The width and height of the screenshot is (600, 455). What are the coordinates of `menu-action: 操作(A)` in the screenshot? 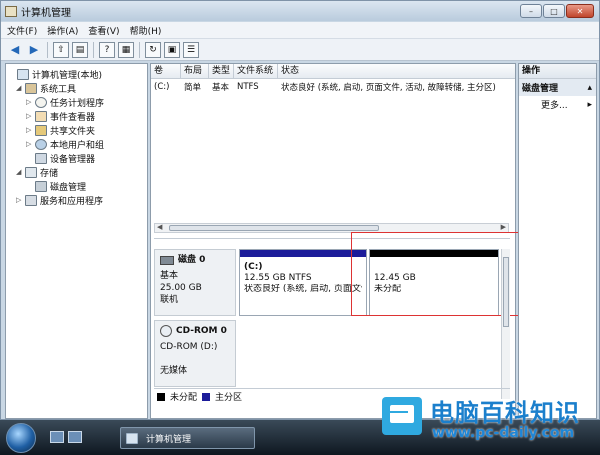 It's located at (62, 30).